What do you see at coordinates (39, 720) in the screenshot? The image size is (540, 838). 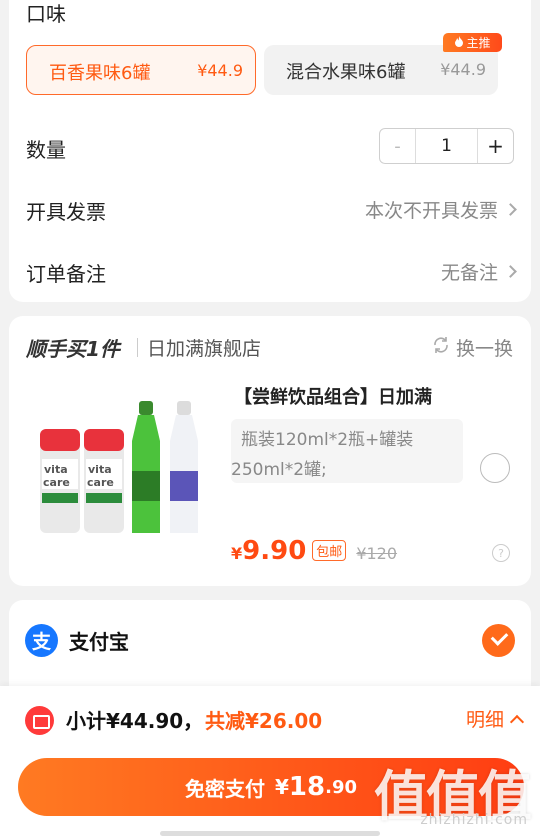 I see `coupon-icon` at bounding box center [39, 720].